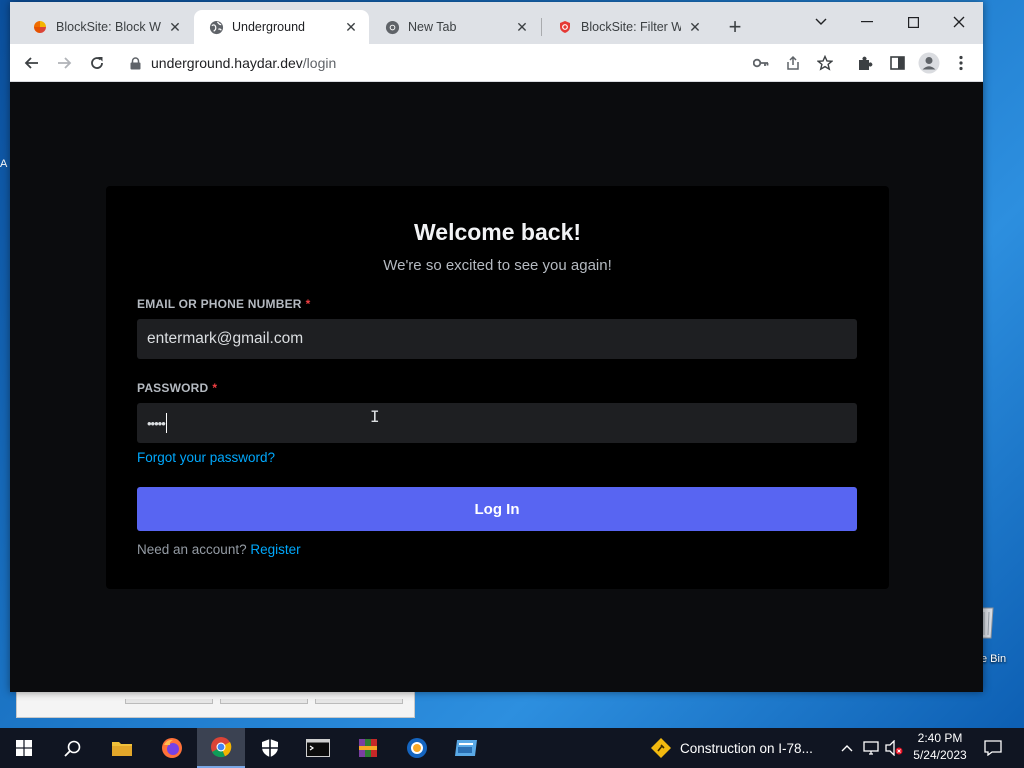 The height and width of the screenshot is (768, 1024). What do you see at coordinates (24, 748) in the screenshot?
I see `windows-start-icon` at bounding box center [24, 748].